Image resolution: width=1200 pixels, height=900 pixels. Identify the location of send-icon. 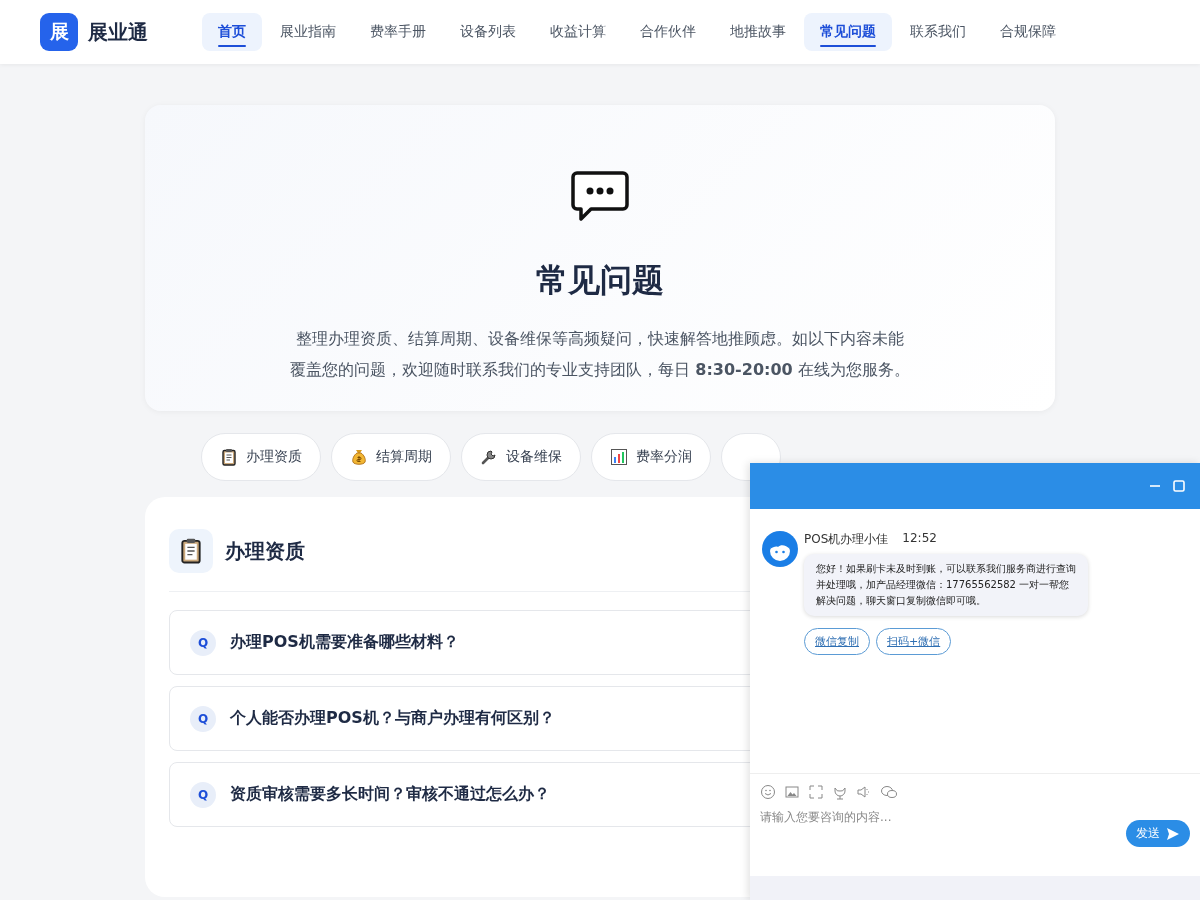
(1173, 833).